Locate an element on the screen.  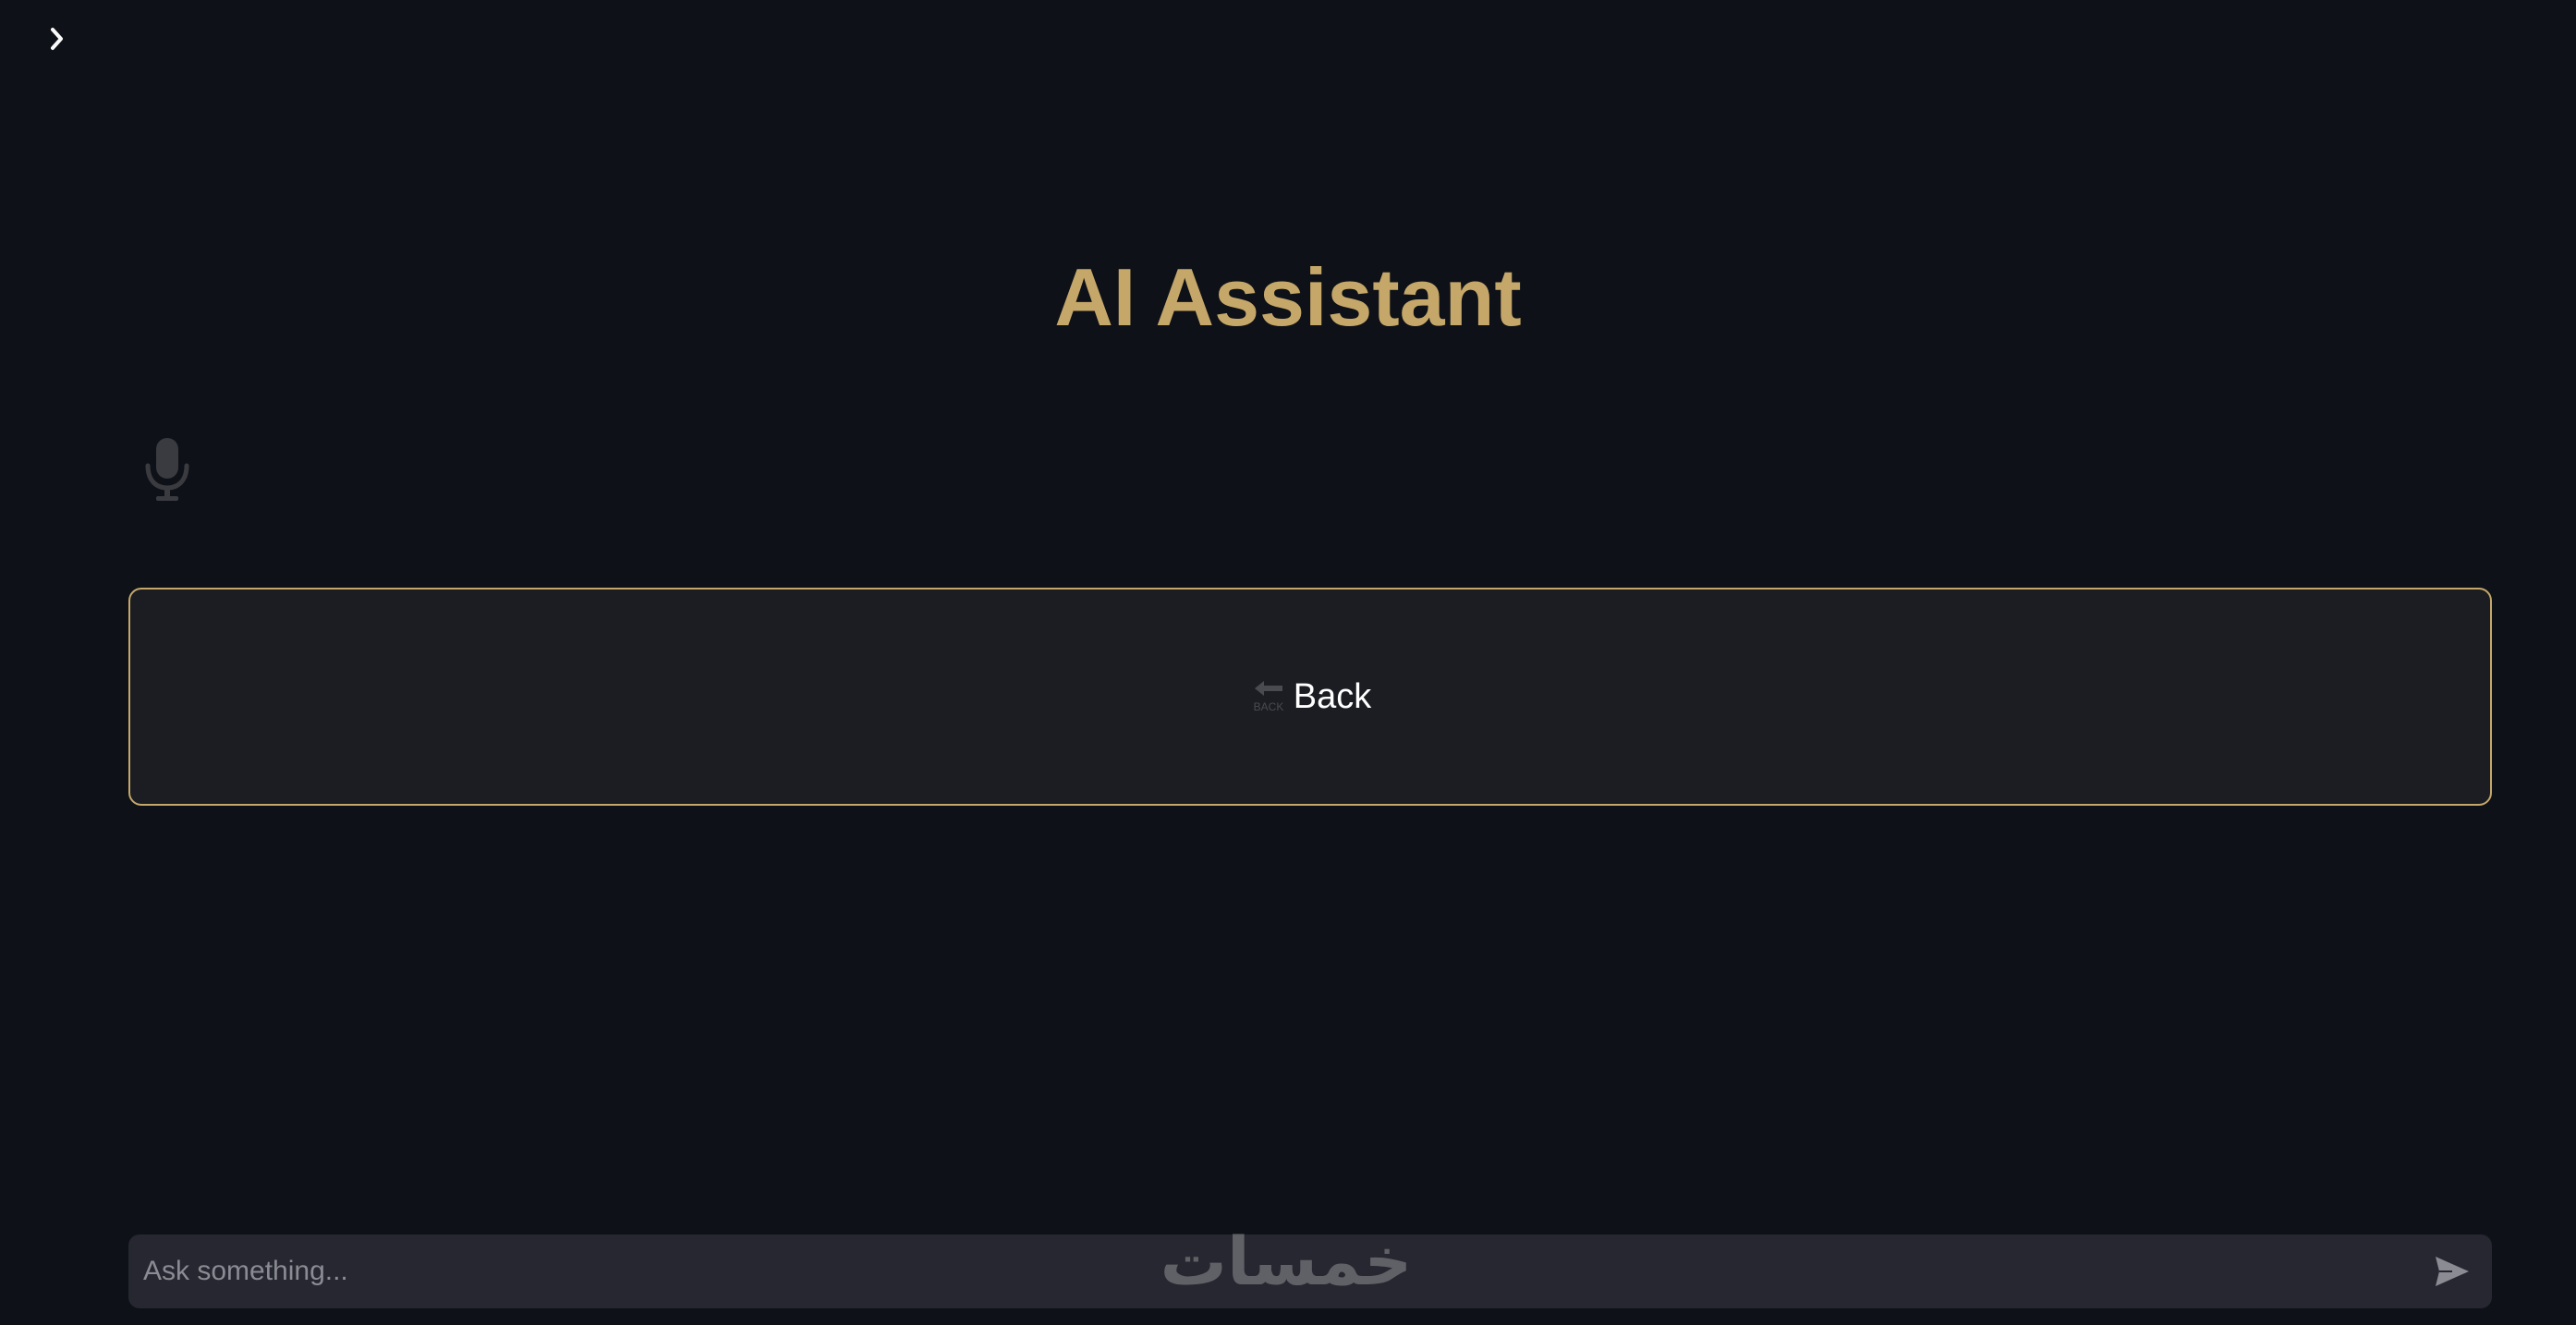
microphone-icon is located at coordinates (167, 469).